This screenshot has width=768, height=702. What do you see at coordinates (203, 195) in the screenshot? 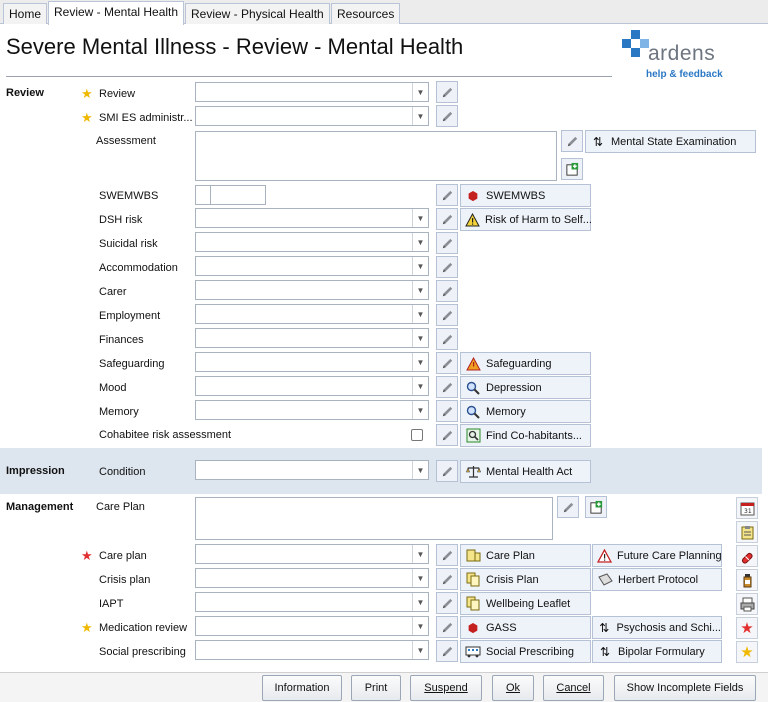
I see `swemwbs-prefix-box` at bounding box center [203, 195].